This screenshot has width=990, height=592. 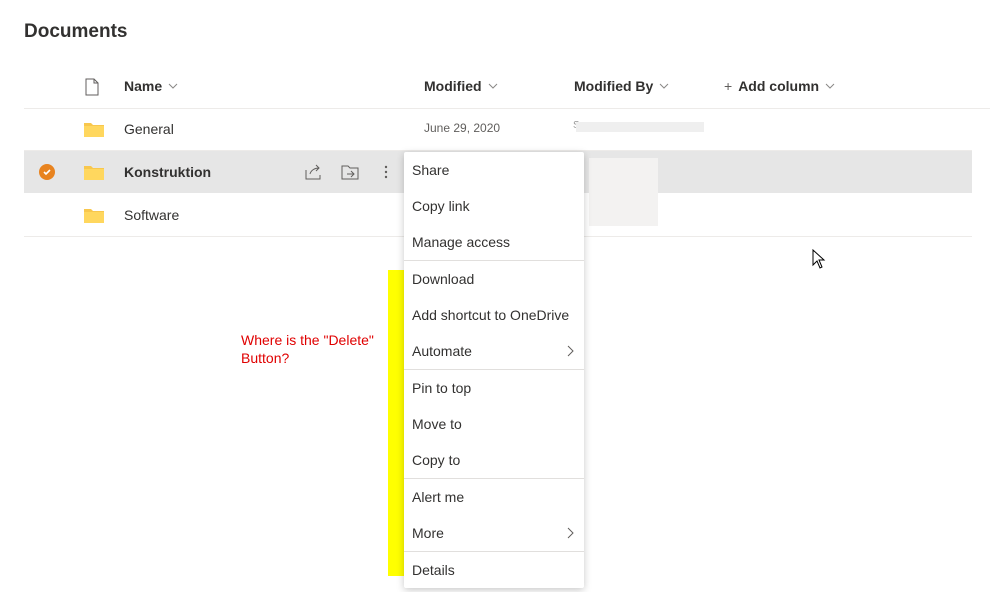 What do you see at coordinates (494, 279) in the screenshot?
I see `menu-item-download: Download` at bounding box center [494, 279].